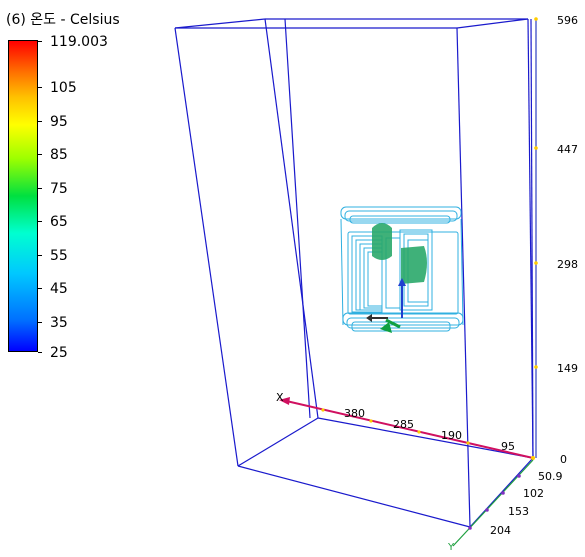  Describe the element at coordinates (403, 424) in the screenshot. I see `x-axis-tick-label: 285` at that location.